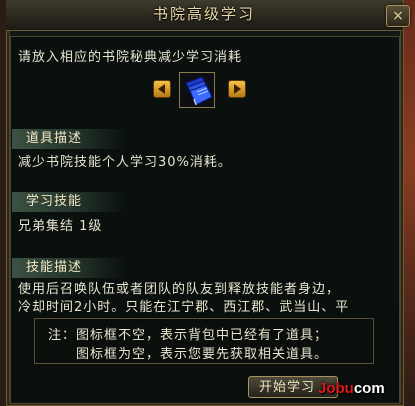 This screenshot has height=406, width=415. Describe the element at coordinates (336, 388) in the screenshot. I see `watermark-red-text: Jobu` at that location.